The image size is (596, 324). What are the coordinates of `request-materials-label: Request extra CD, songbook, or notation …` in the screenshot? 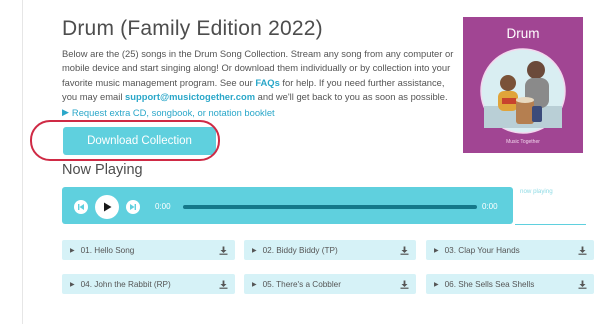 It's located at (173, 112).